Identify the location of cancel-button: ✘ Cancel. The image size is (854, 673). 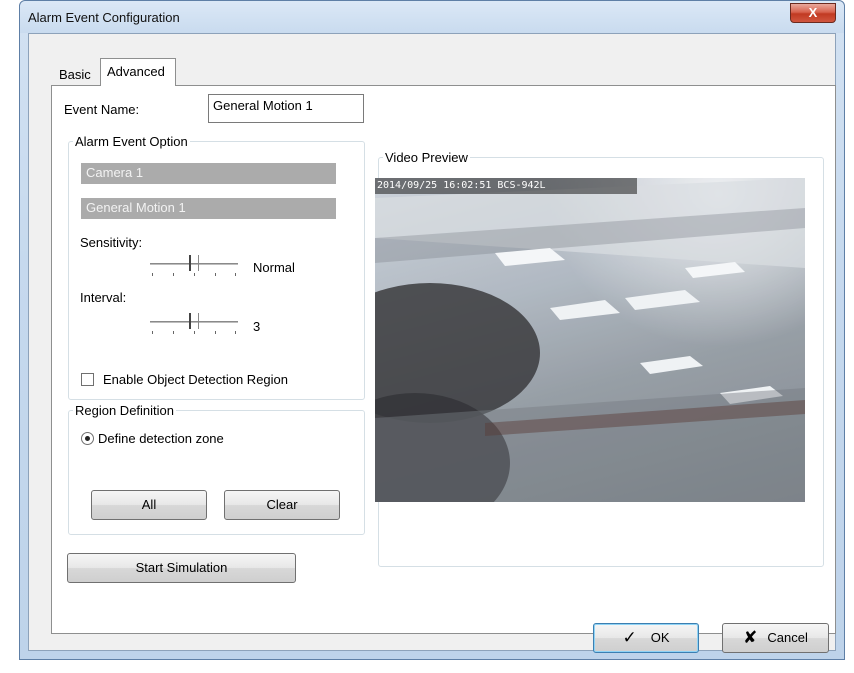
(775, 638).